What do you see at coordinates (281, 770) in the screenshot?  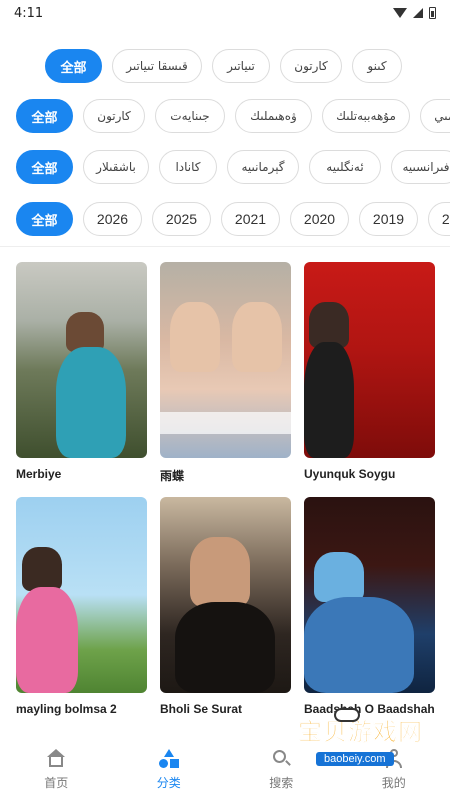 I see `nav-search: 搜索` at bounding box center [281, 770].